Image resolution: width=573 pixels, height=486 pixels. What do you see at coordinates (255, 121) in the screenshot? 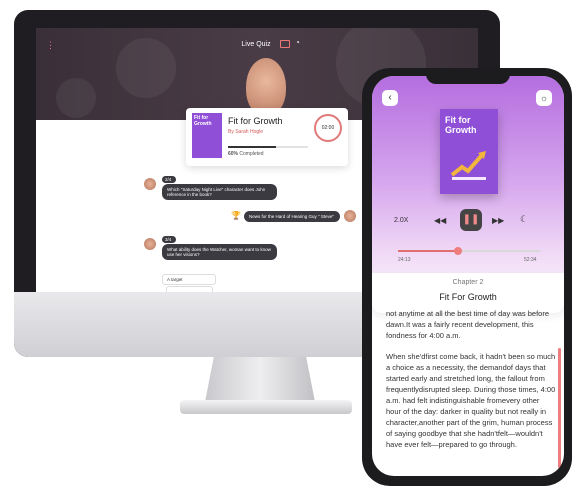
I see `card-title: Fit for Growth` at bounding box center [255, 121].